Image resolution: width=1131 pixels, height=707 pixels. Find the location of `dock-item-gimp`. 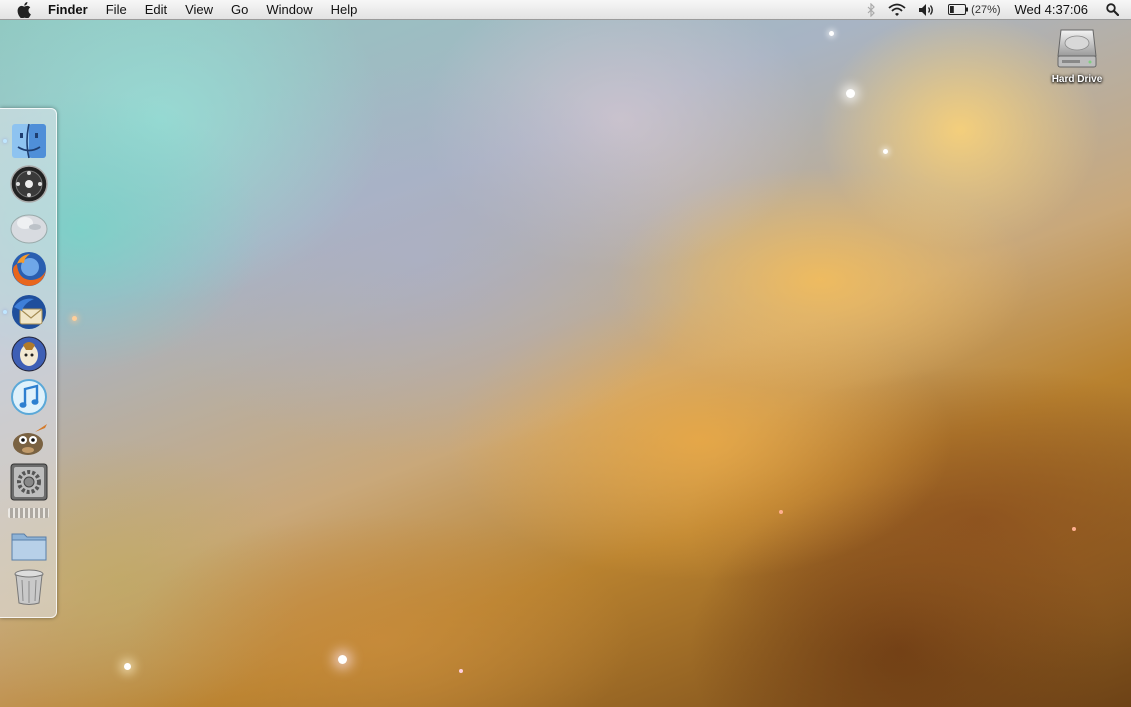

dock-item-gimp is located at coordinates (29, 440).